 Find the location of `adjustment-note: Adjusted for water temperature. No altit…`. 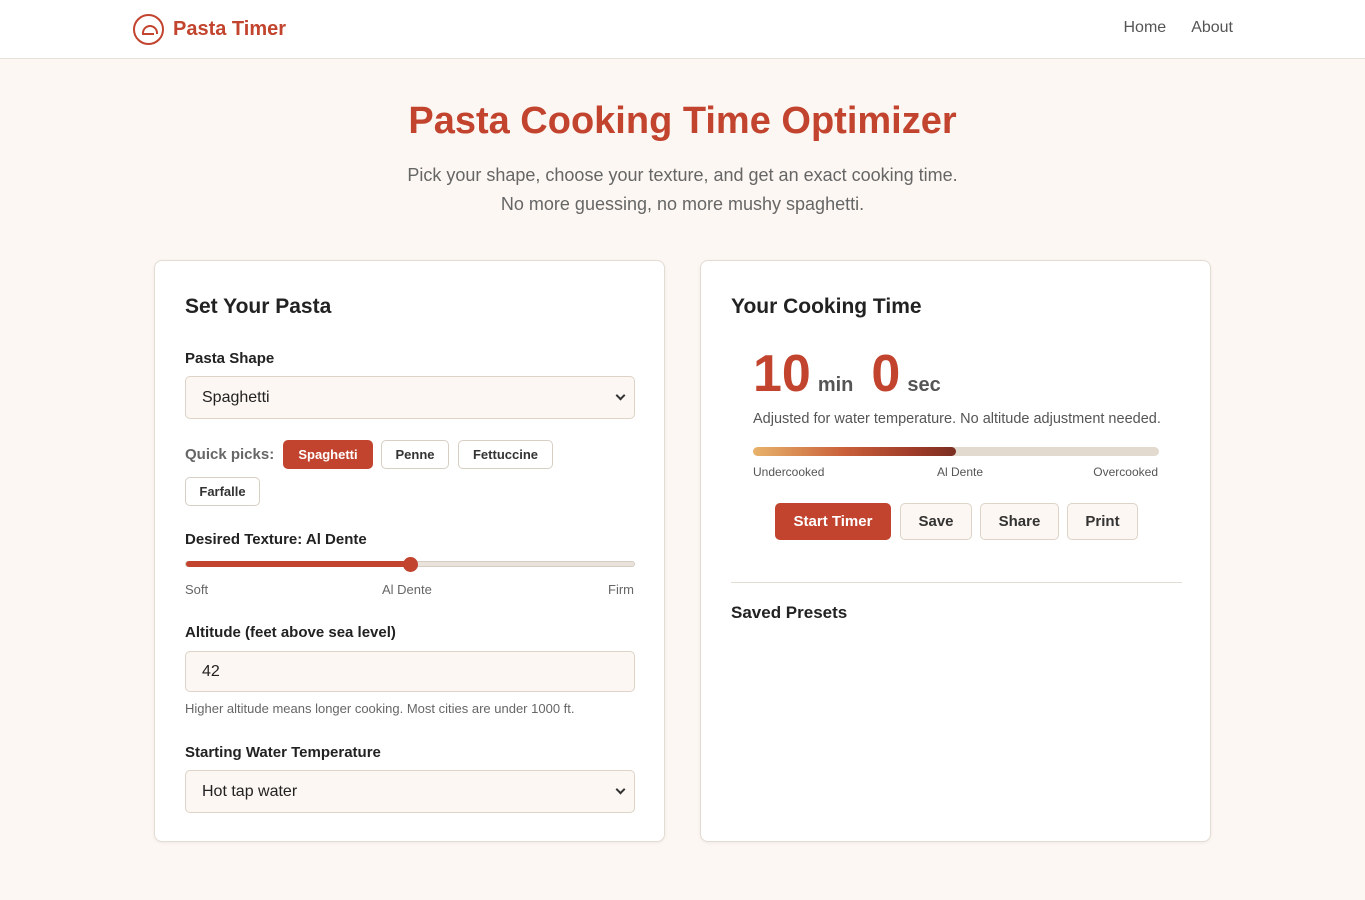

adjustment-note: Adjusted for water temperature. No altit… is located at coordinates (957, 419).